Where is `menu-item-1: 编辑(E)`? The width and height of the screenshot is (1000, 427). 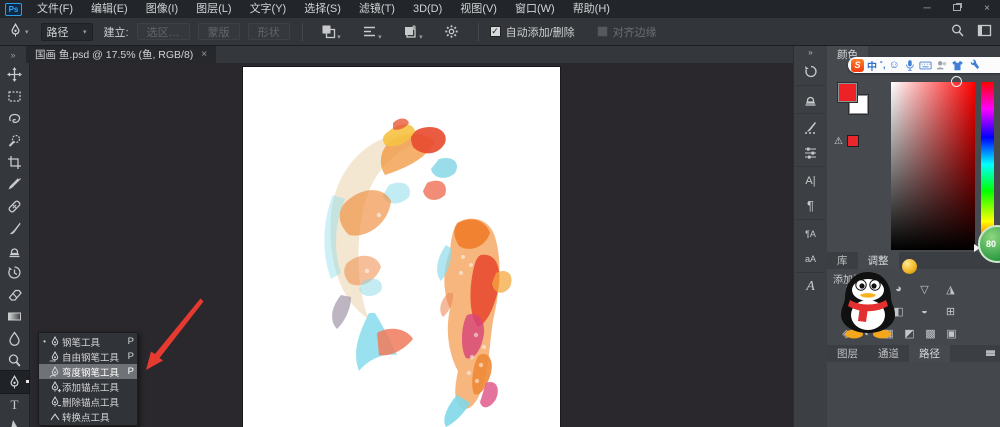
menu-item-1: 编辑(E) is located at coordinates (109, 9).